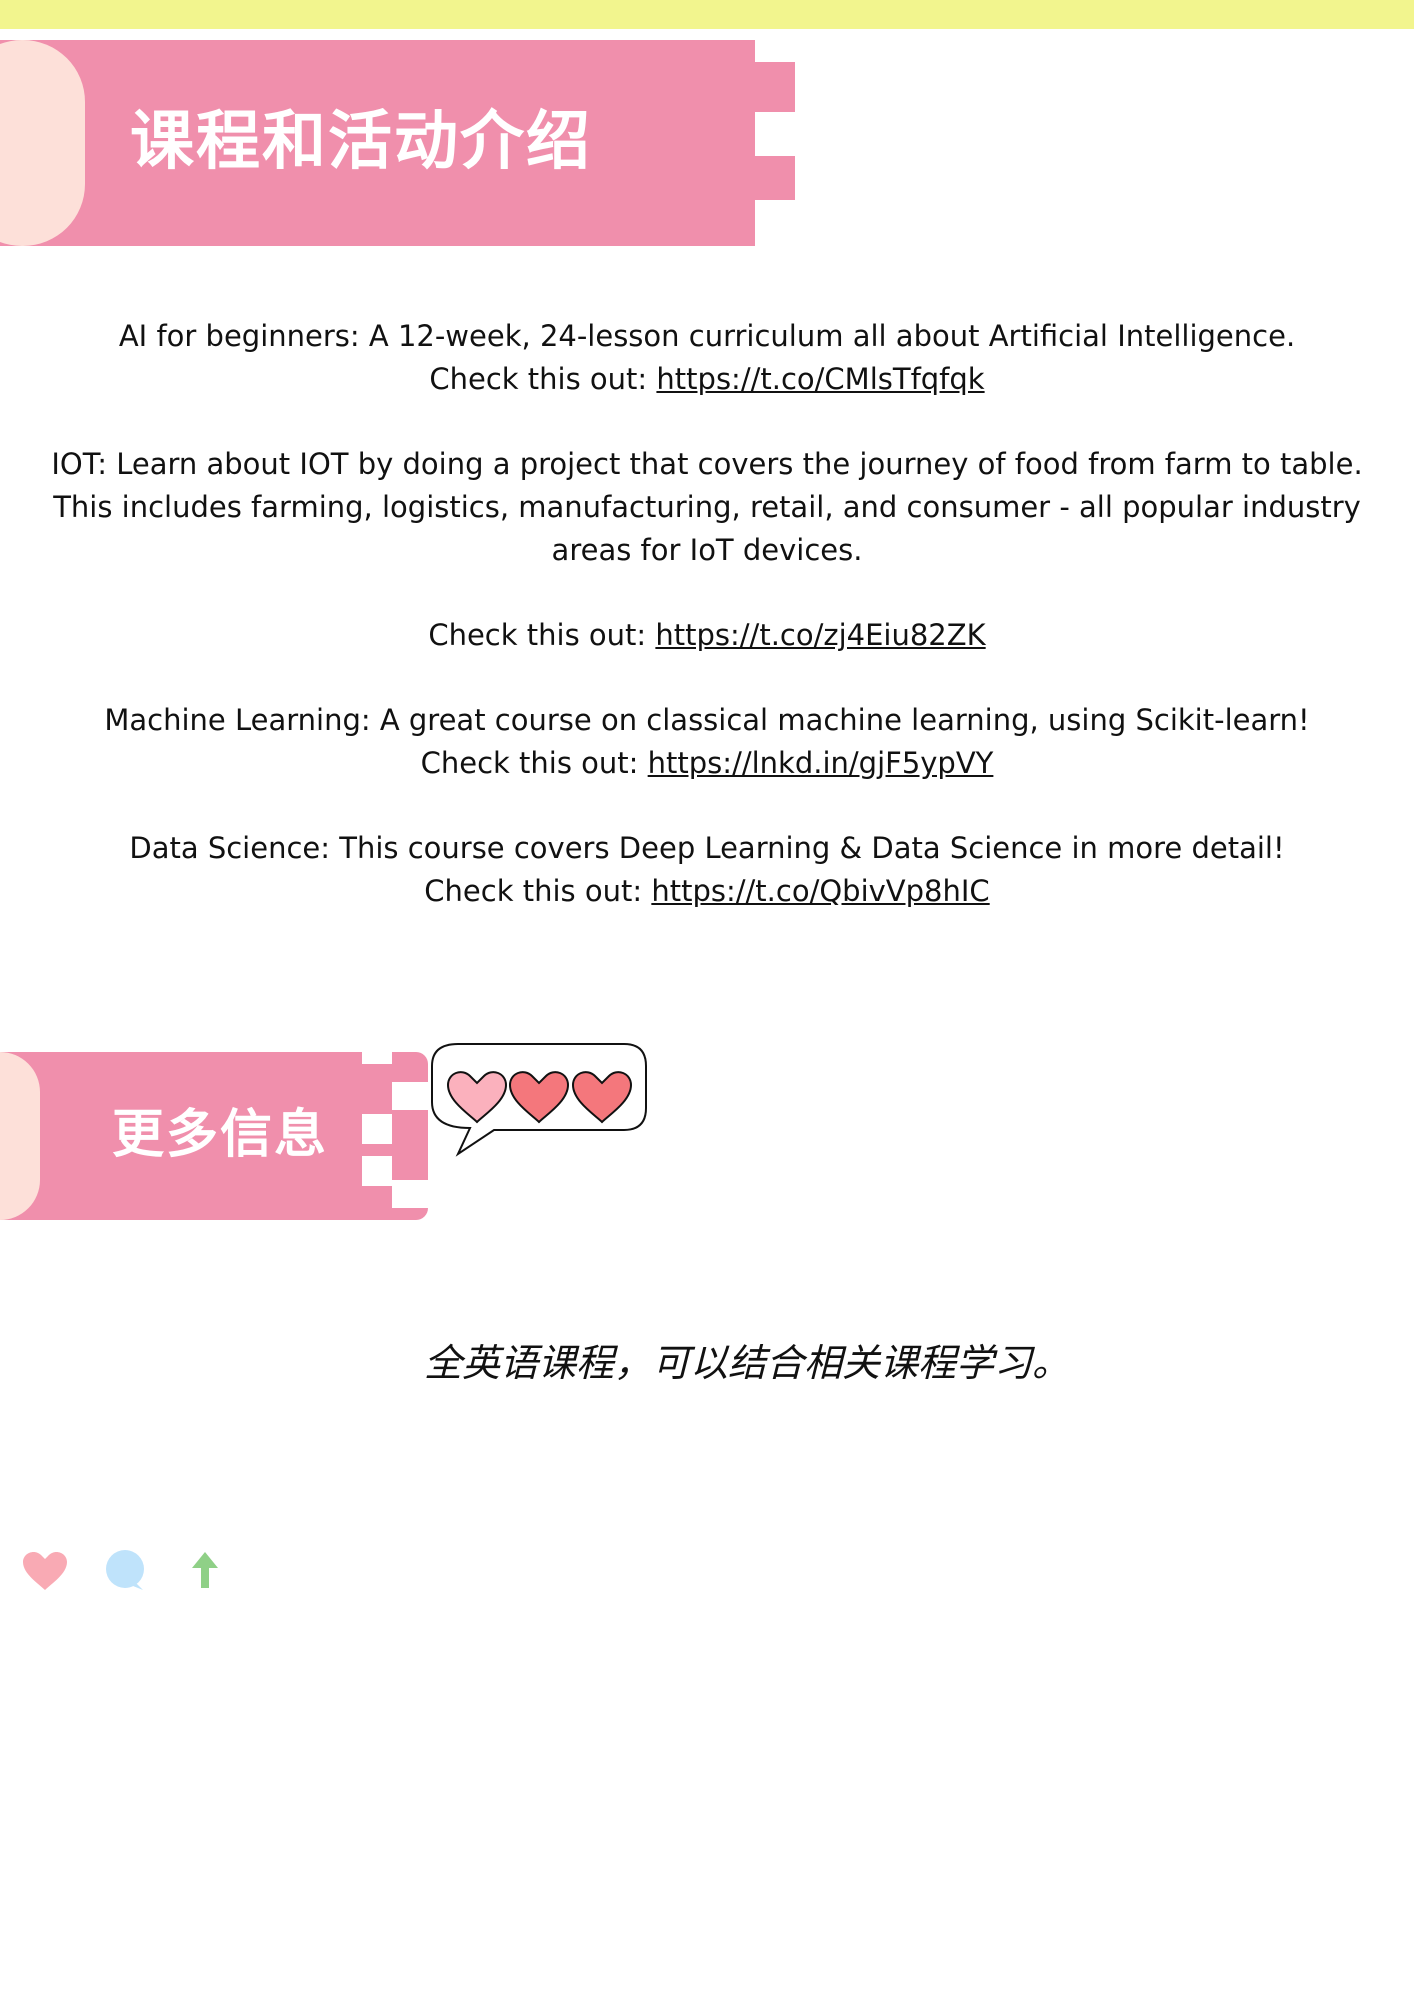 The height and width of the screenshot is (2000, 1414). I want to click on course-link: https://t.co/QbivVp8hIC, so click(820, 891).